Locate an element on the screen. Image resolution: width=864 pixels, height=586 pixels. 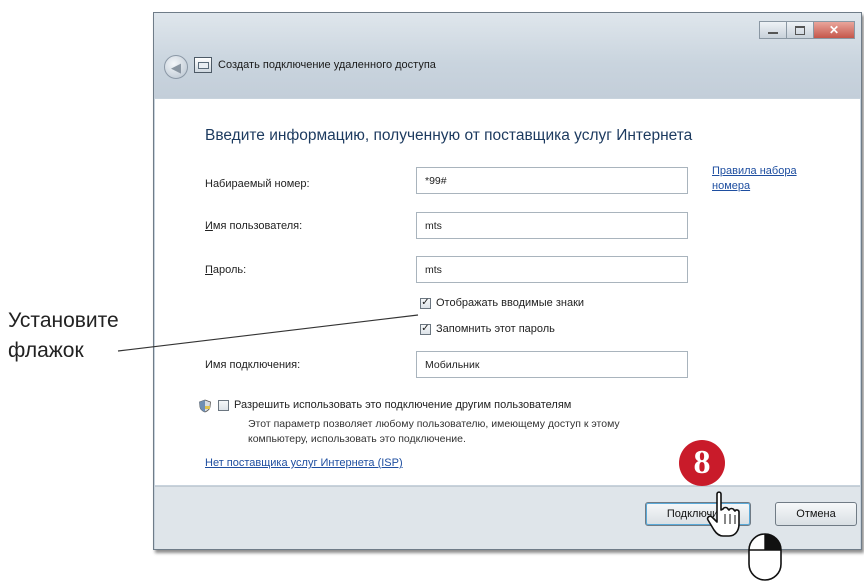
back-button: ◀ is located at coordinates (176, 67).